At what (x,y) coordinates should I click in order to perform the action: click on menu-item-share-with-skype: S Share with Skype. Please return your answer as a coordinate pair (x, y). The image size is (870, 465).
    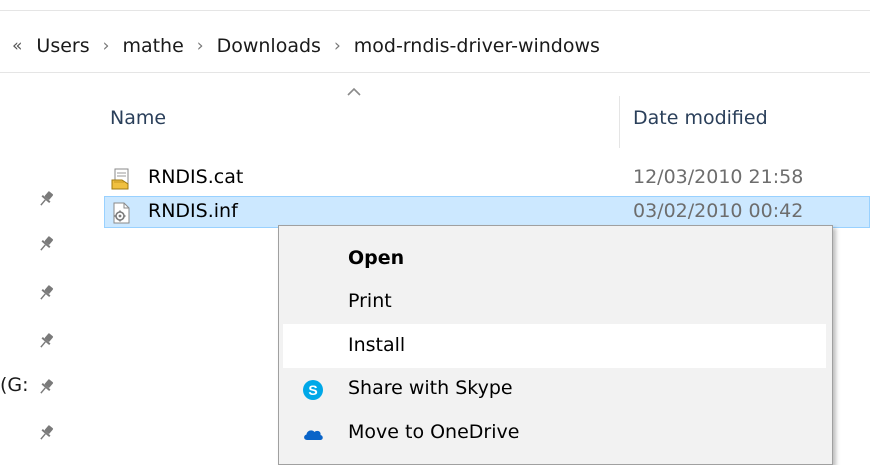
    Looking at the image, I should click on (554, 389).